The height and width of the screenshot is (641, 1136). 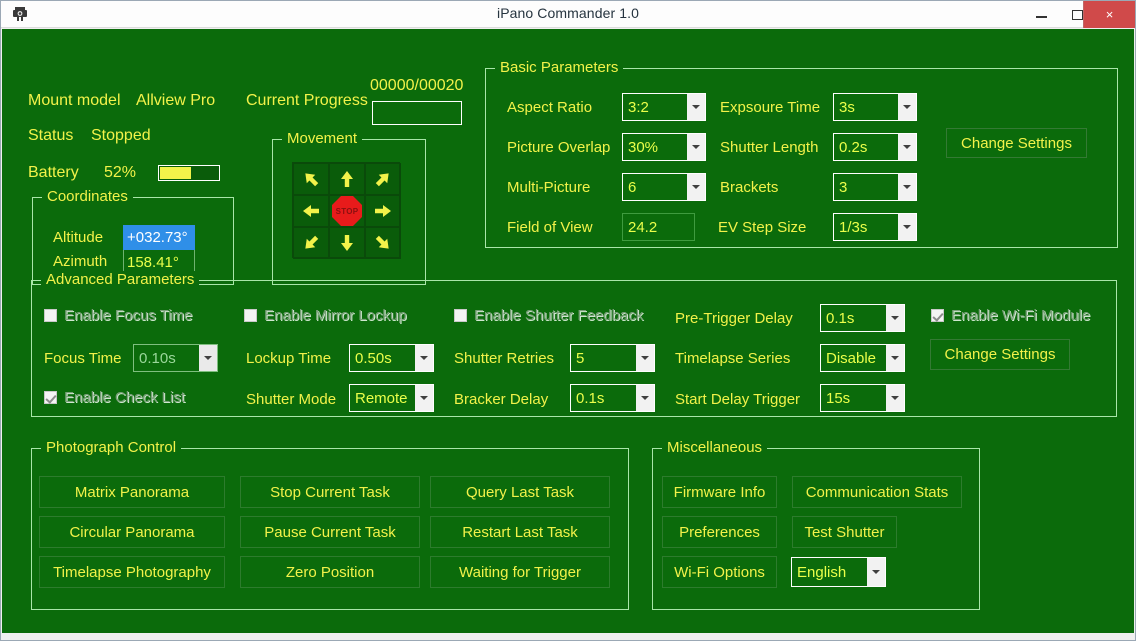 I want to click on shutter-length-label: Shutter Length, so click(x=769, y=147).